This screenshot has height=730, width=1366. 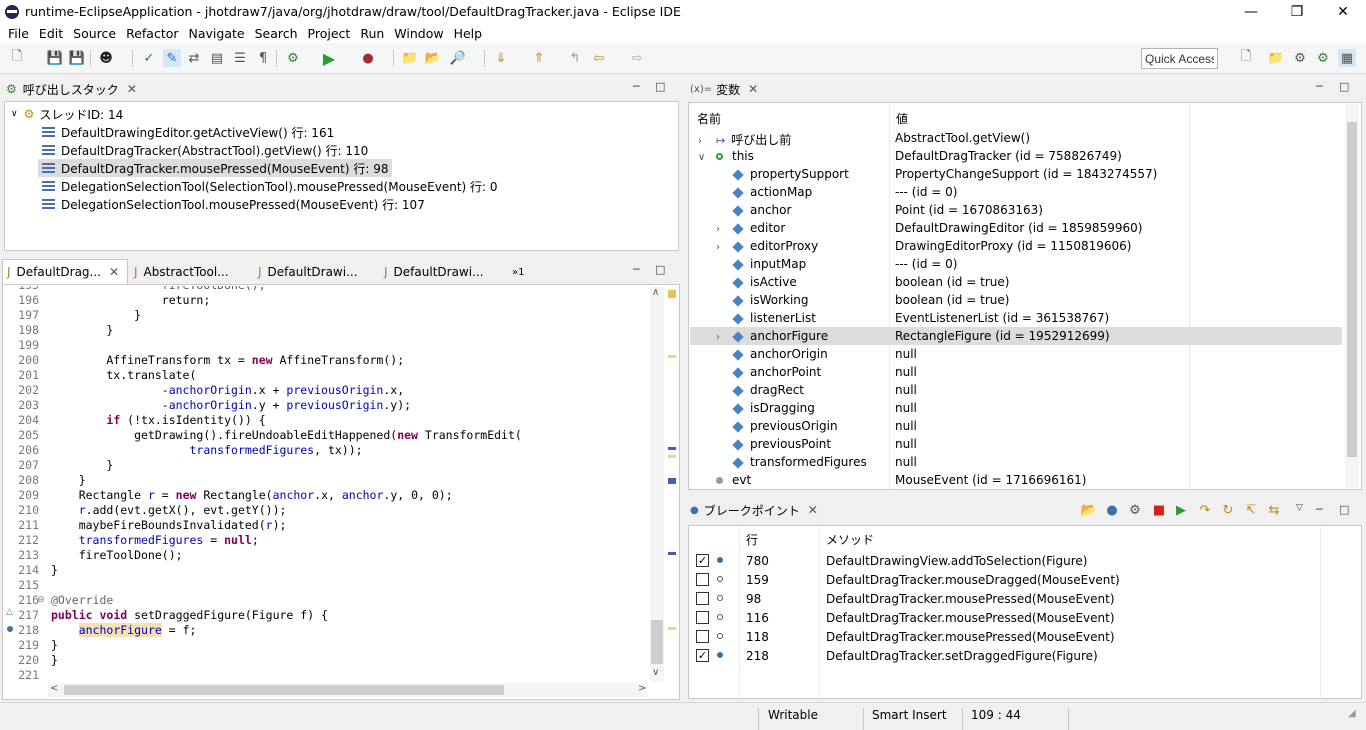 What do you see at coordinates (1016, 390) in the screenshot?
I see `variable-row: dragRect null` at bounding box center [1016, 390].